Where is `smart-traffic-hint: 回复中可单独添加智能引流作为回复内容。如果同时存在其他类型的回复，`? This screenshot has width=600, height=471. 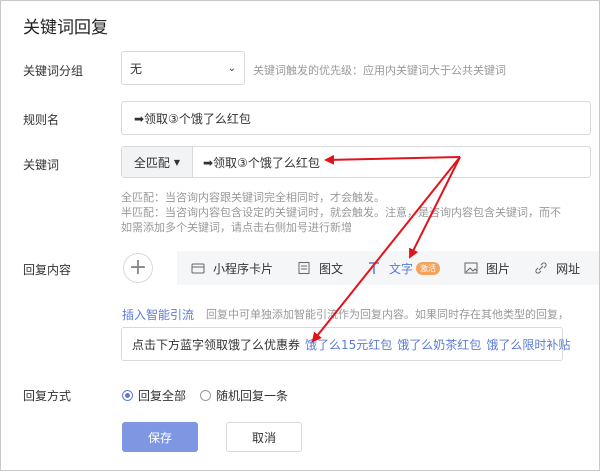
smart-traffic-hint: 回复中可单独添加智能引流作为回复内容。如果同时存在其他类型的回复， is located at coordinates (387, 314).